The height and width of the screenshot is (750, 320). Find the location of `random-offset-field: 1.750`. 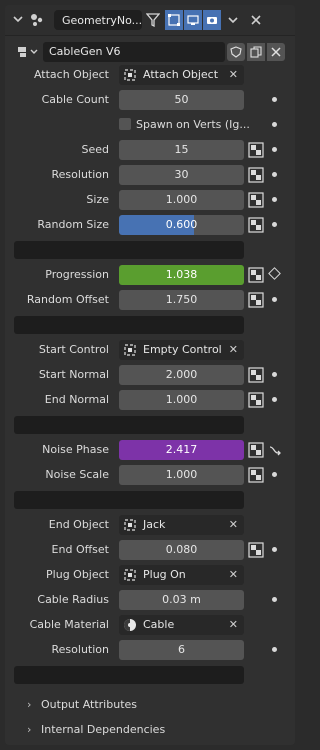

random-offset-field: 1.750 is located at coordinates (181, 300).